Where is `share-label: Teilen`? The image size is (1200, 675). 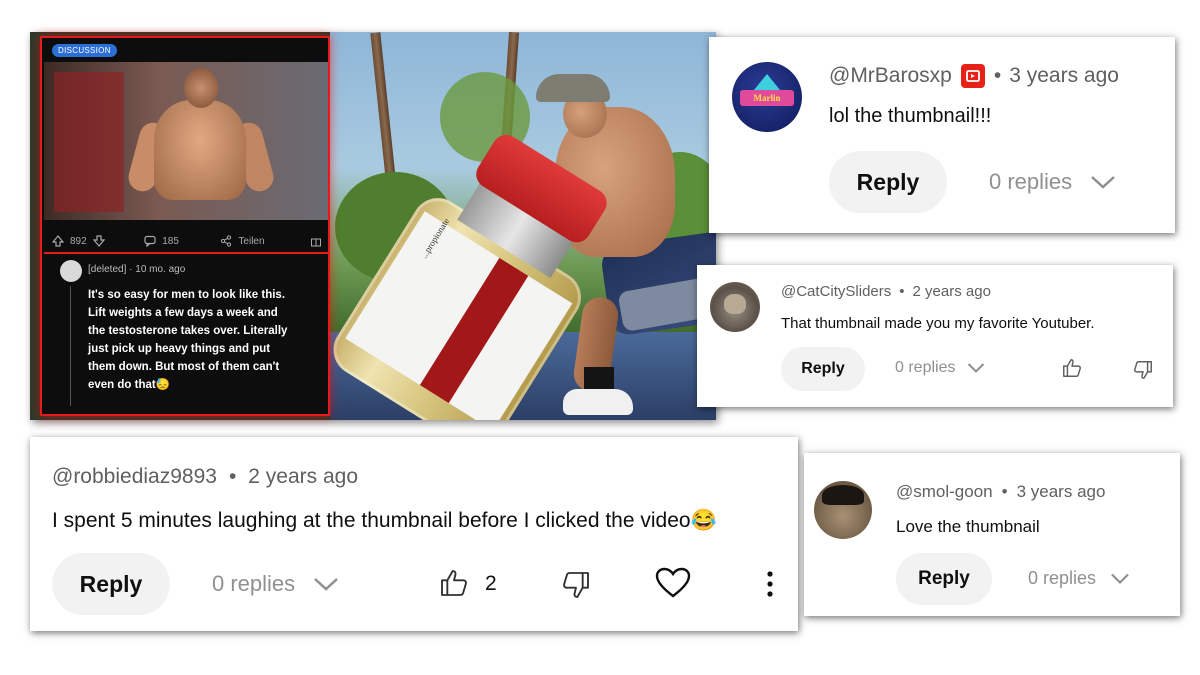
share-label: Teilen is located at coordinates (251, 241).